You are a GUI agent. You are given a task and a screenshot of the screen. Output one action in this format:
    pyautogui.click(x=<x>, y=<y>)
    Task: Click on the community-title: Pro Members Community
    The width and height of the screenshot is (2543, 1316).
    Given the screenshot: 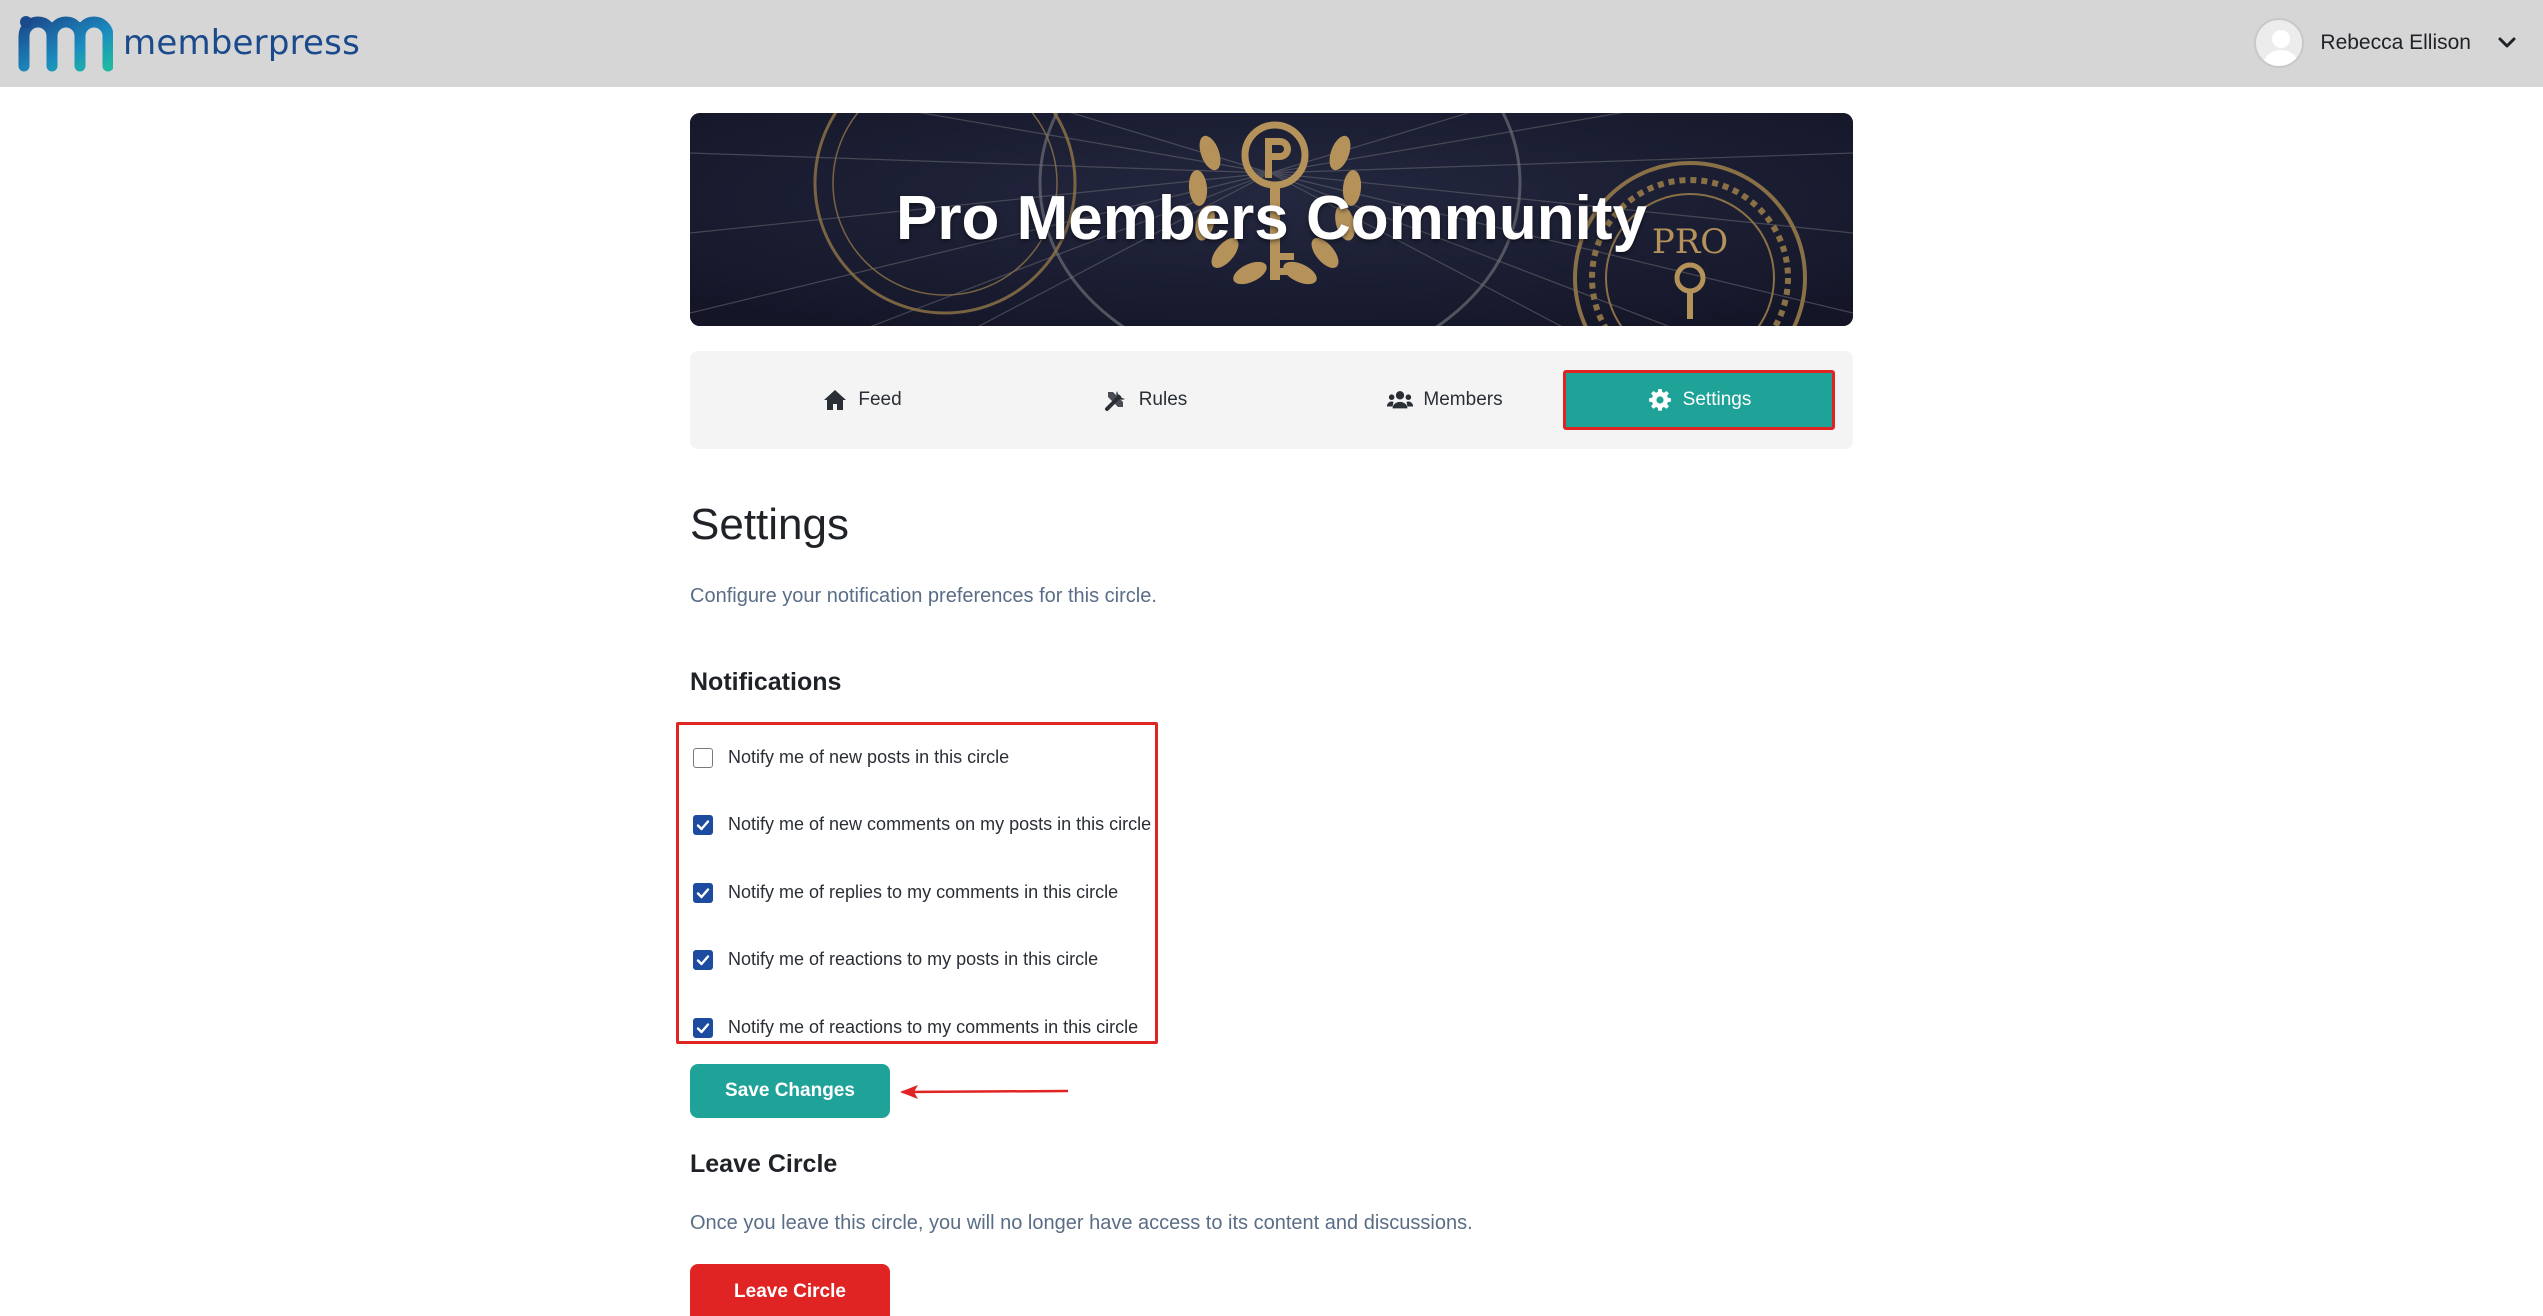 What is the action you would take?
    pyautogui.click(x=1271, y=218)
    